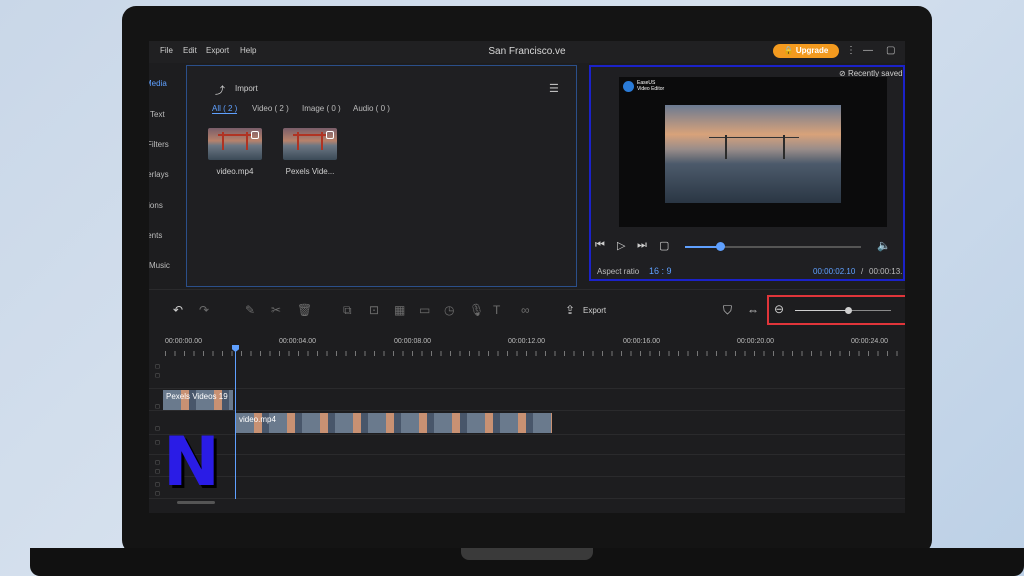 The image size is (1024, 576). I want to click on crop-icon: ⧉, so click(347, 310).